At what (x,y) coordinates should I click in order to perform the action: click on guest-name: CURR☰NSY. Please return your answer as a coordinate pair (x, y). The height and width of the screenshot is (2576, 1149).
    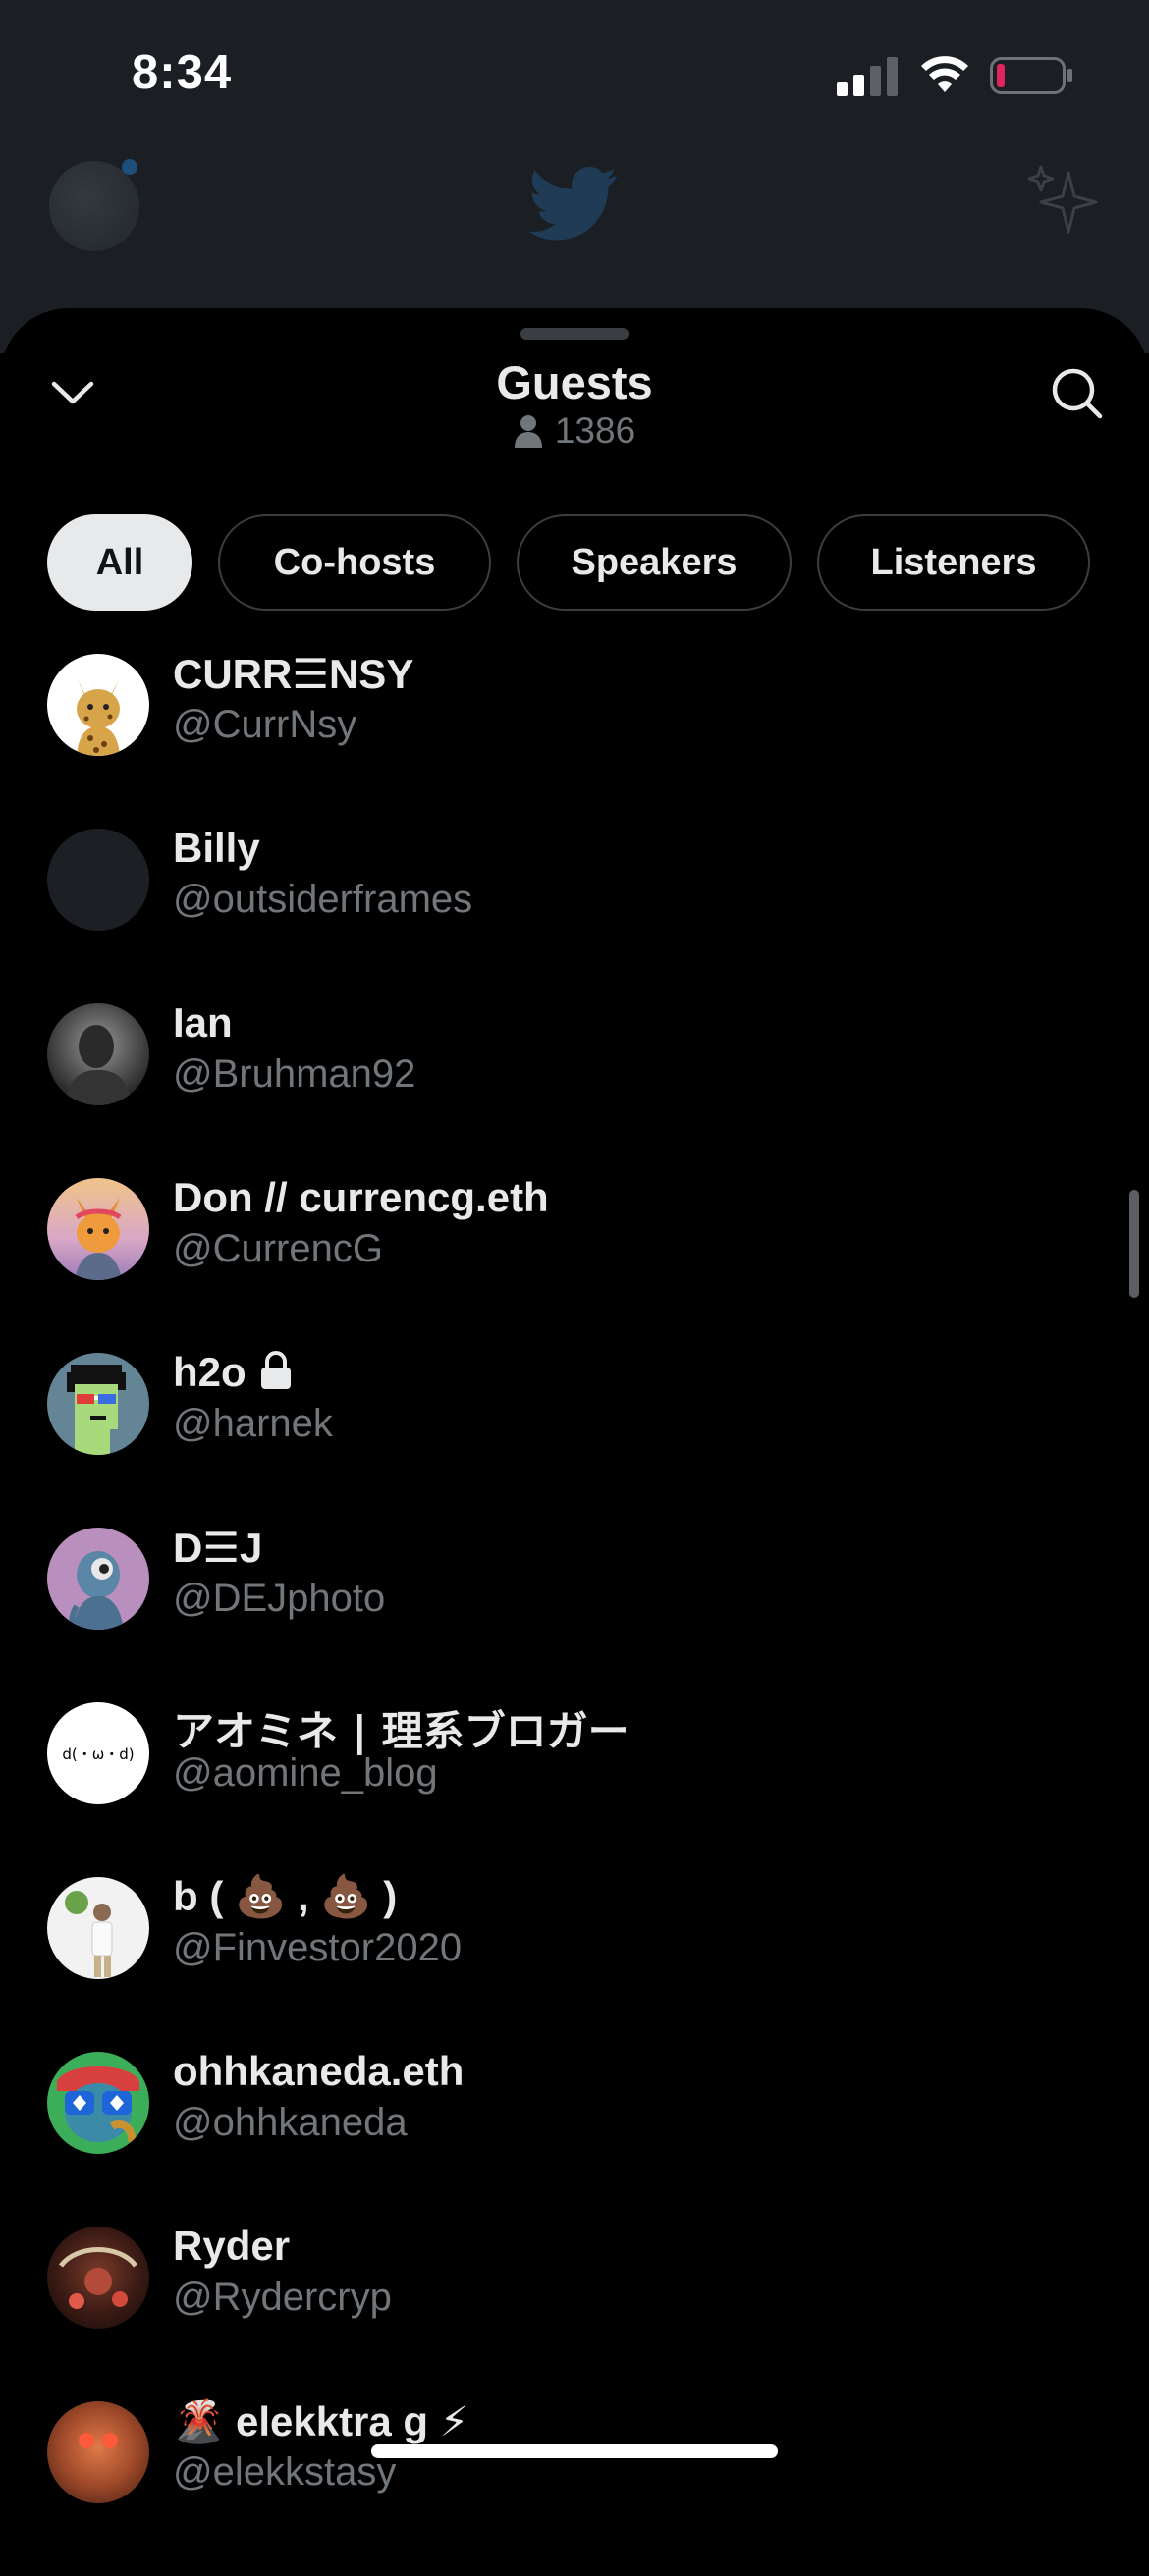
    Looking at the image, I should click on (293, 674).